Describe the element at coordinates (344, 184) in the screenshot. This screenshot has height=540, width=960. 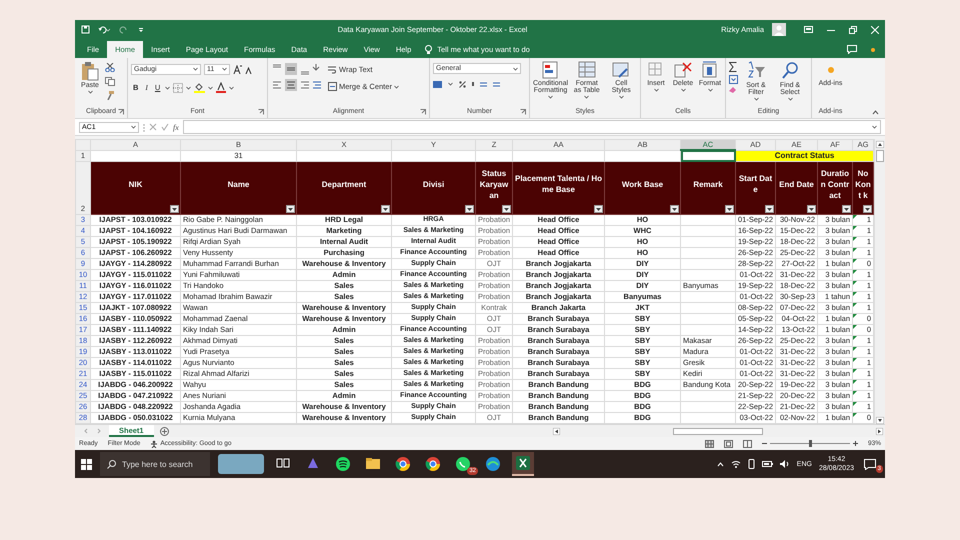
I see `column-header-label: Department` at that location.